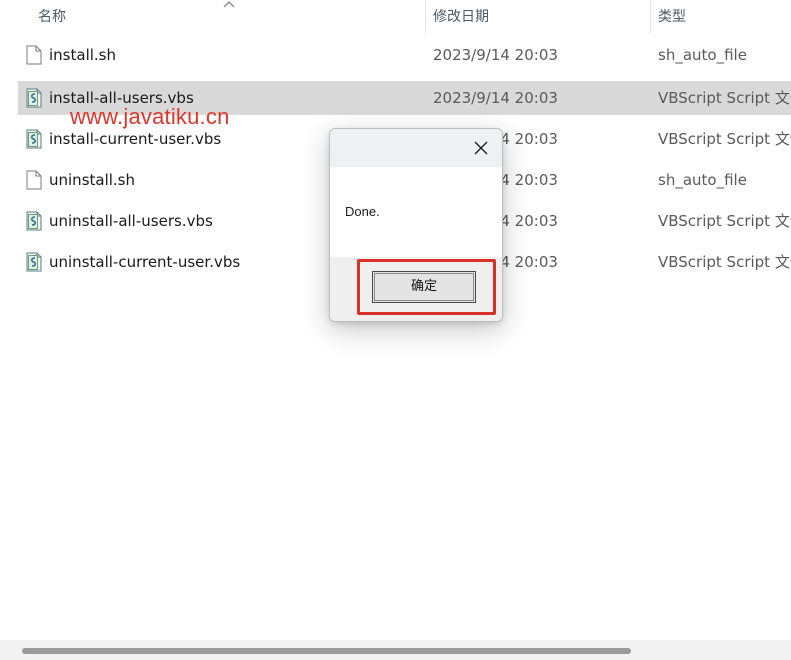  What do you see at coordinates (395, 17) in the screenshot?
I see `column-header-bar: 名称 修改日期 类型` at bounding box center [395, 17].